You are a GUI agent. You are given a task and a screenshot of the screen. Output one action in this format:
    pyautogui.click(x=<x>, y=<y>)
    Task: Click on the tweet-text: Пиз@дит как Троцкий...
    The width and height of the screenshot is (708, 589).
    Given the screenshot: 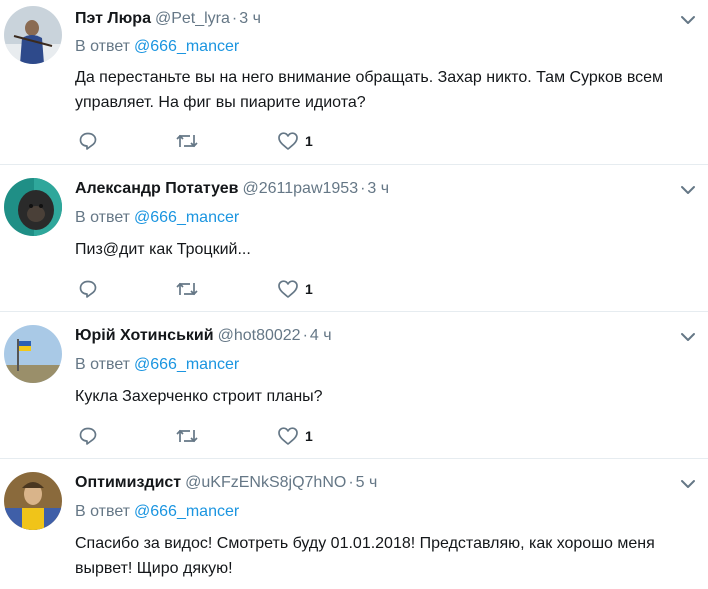 What is the action you would take?
    pyautogui.click(x=163, y=249)
    